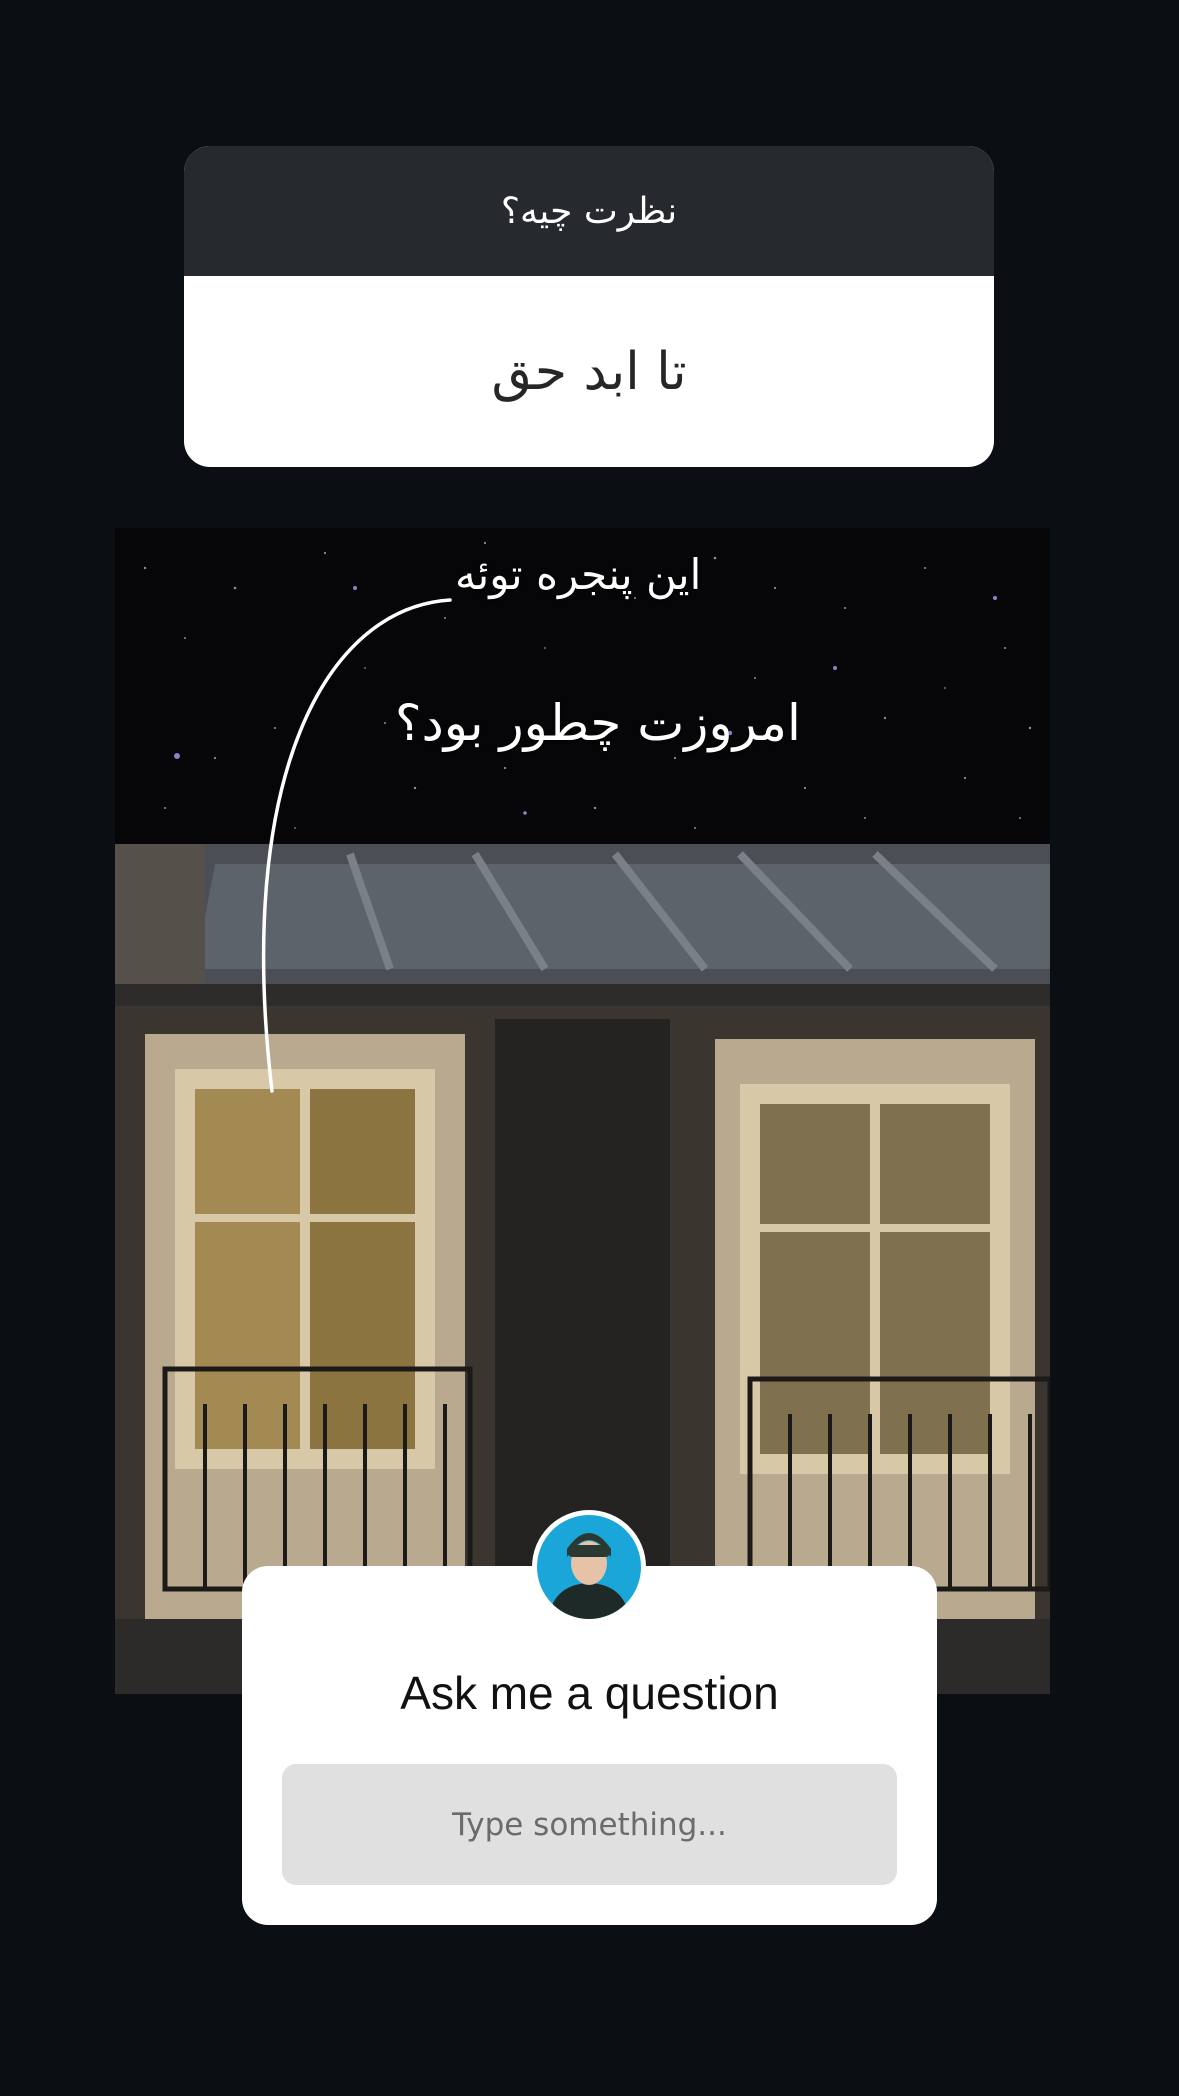  What do you see at coordinates (578, 574) in the screenshot?
I see `caption-window-text: این پنجره توئه` at bounding box center [578, 574].